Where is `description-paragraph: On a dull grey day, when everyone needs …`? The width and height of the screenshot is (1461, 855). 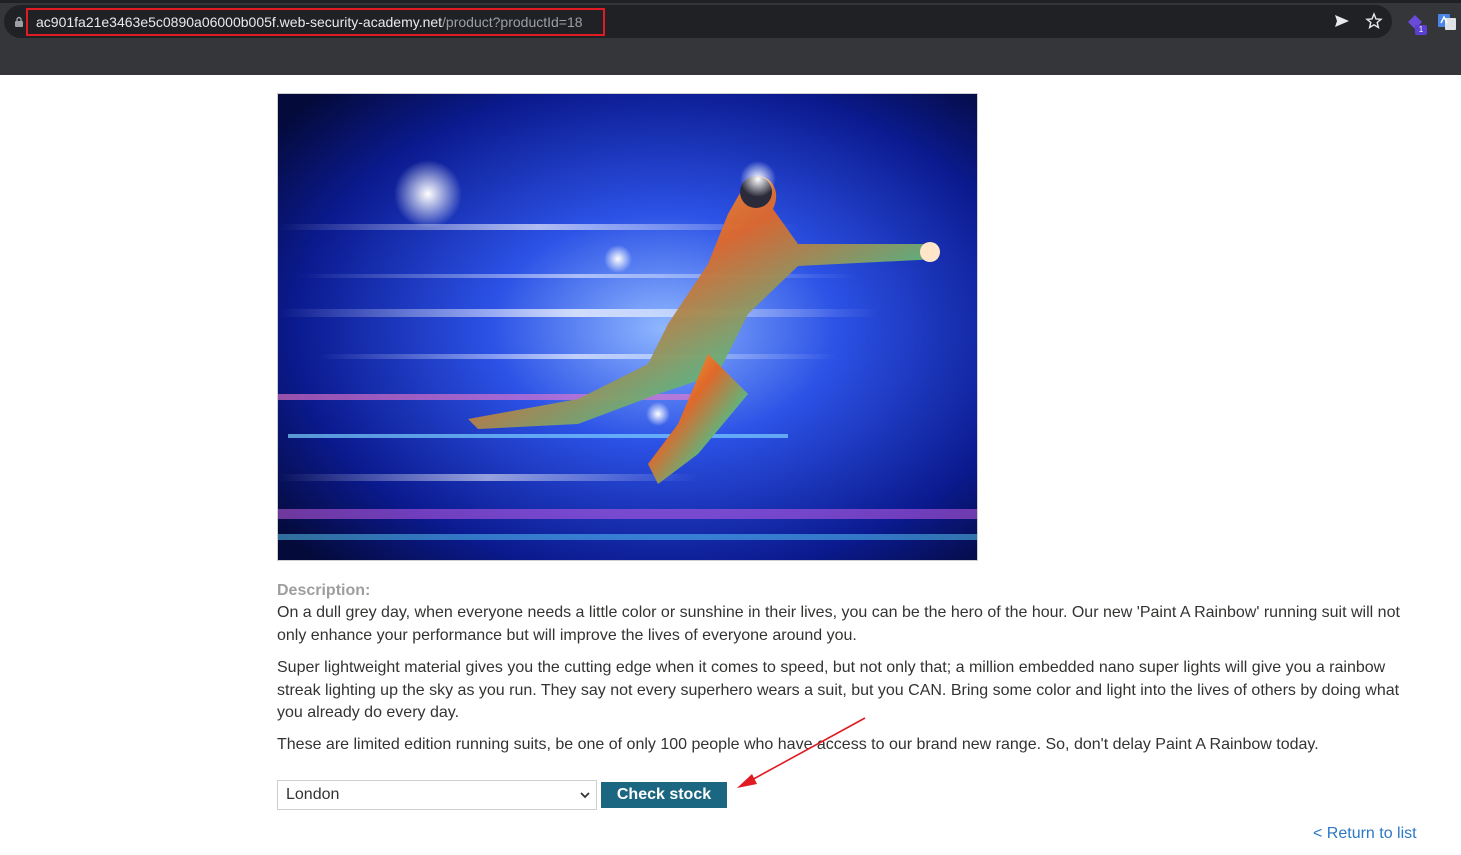
description-paragraph: On a dull grey day, when everyone needs … is located at coordinates (838, 624).